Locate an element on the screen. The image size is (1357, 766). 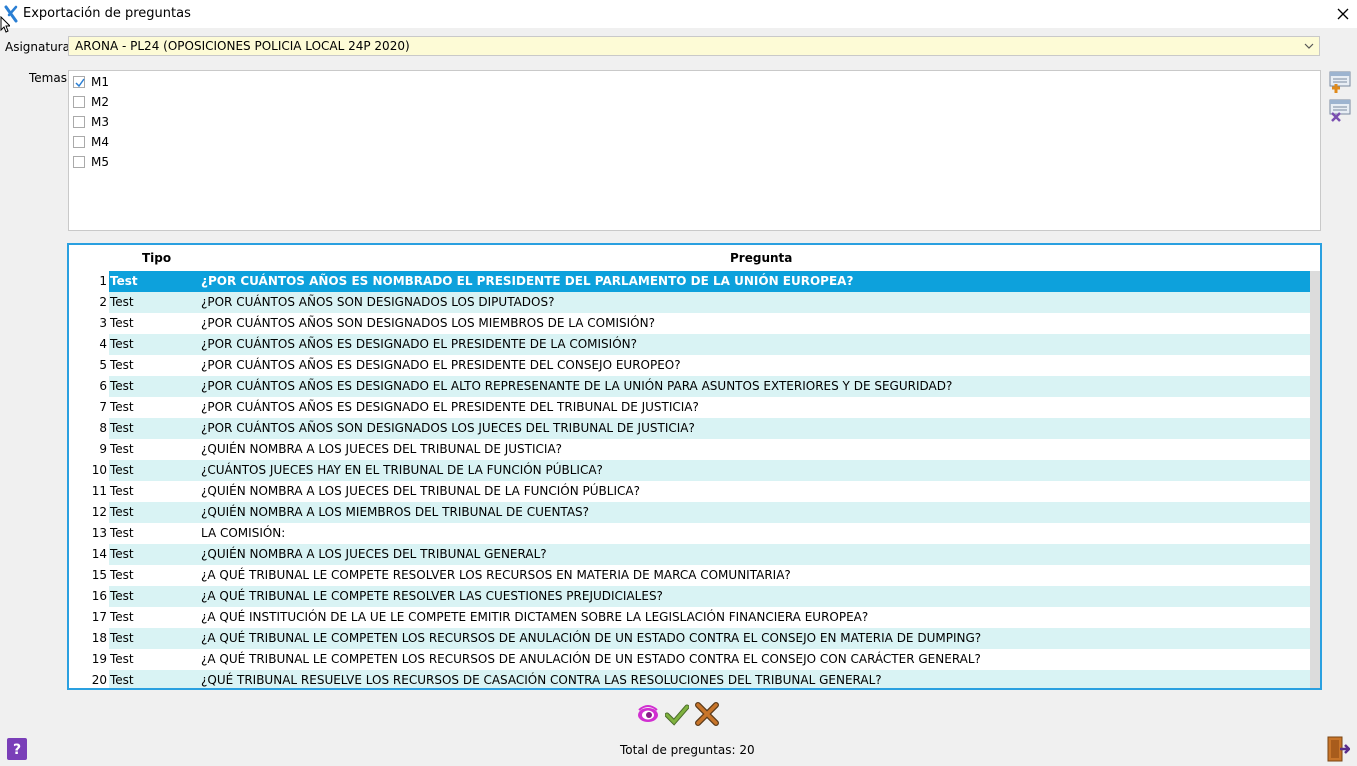
title-bar: Exportación de preguntas is located at coordinates (678, 14).